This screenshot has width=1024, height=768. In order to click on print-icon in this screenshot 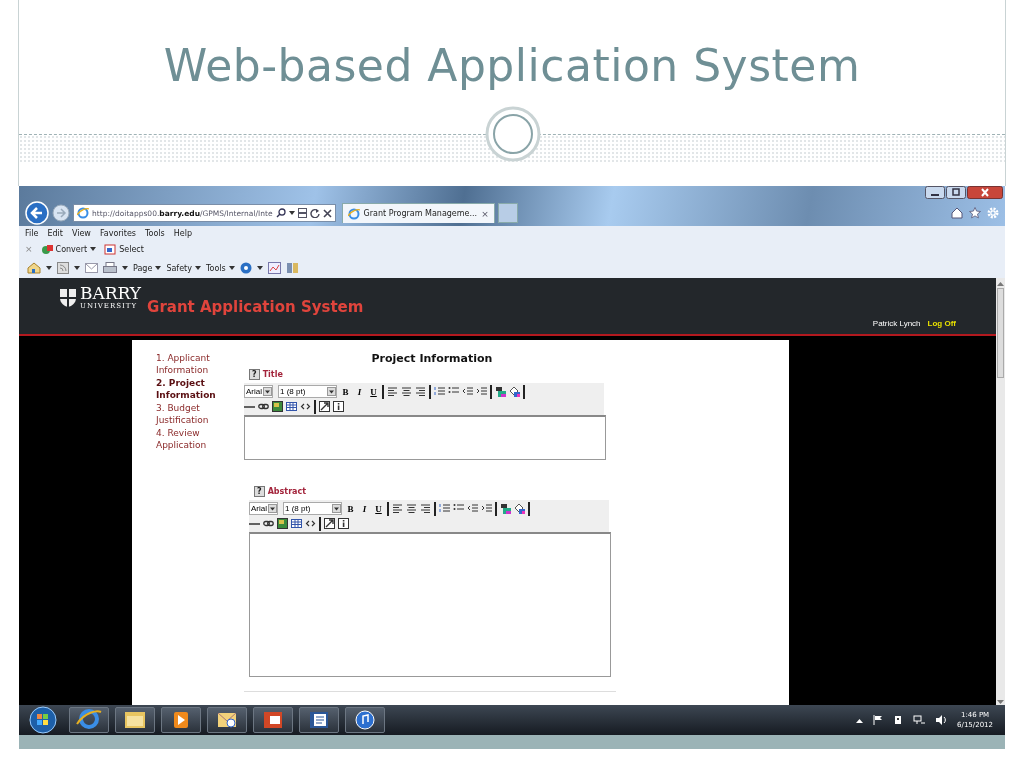, I will do `click(110, 268)`.